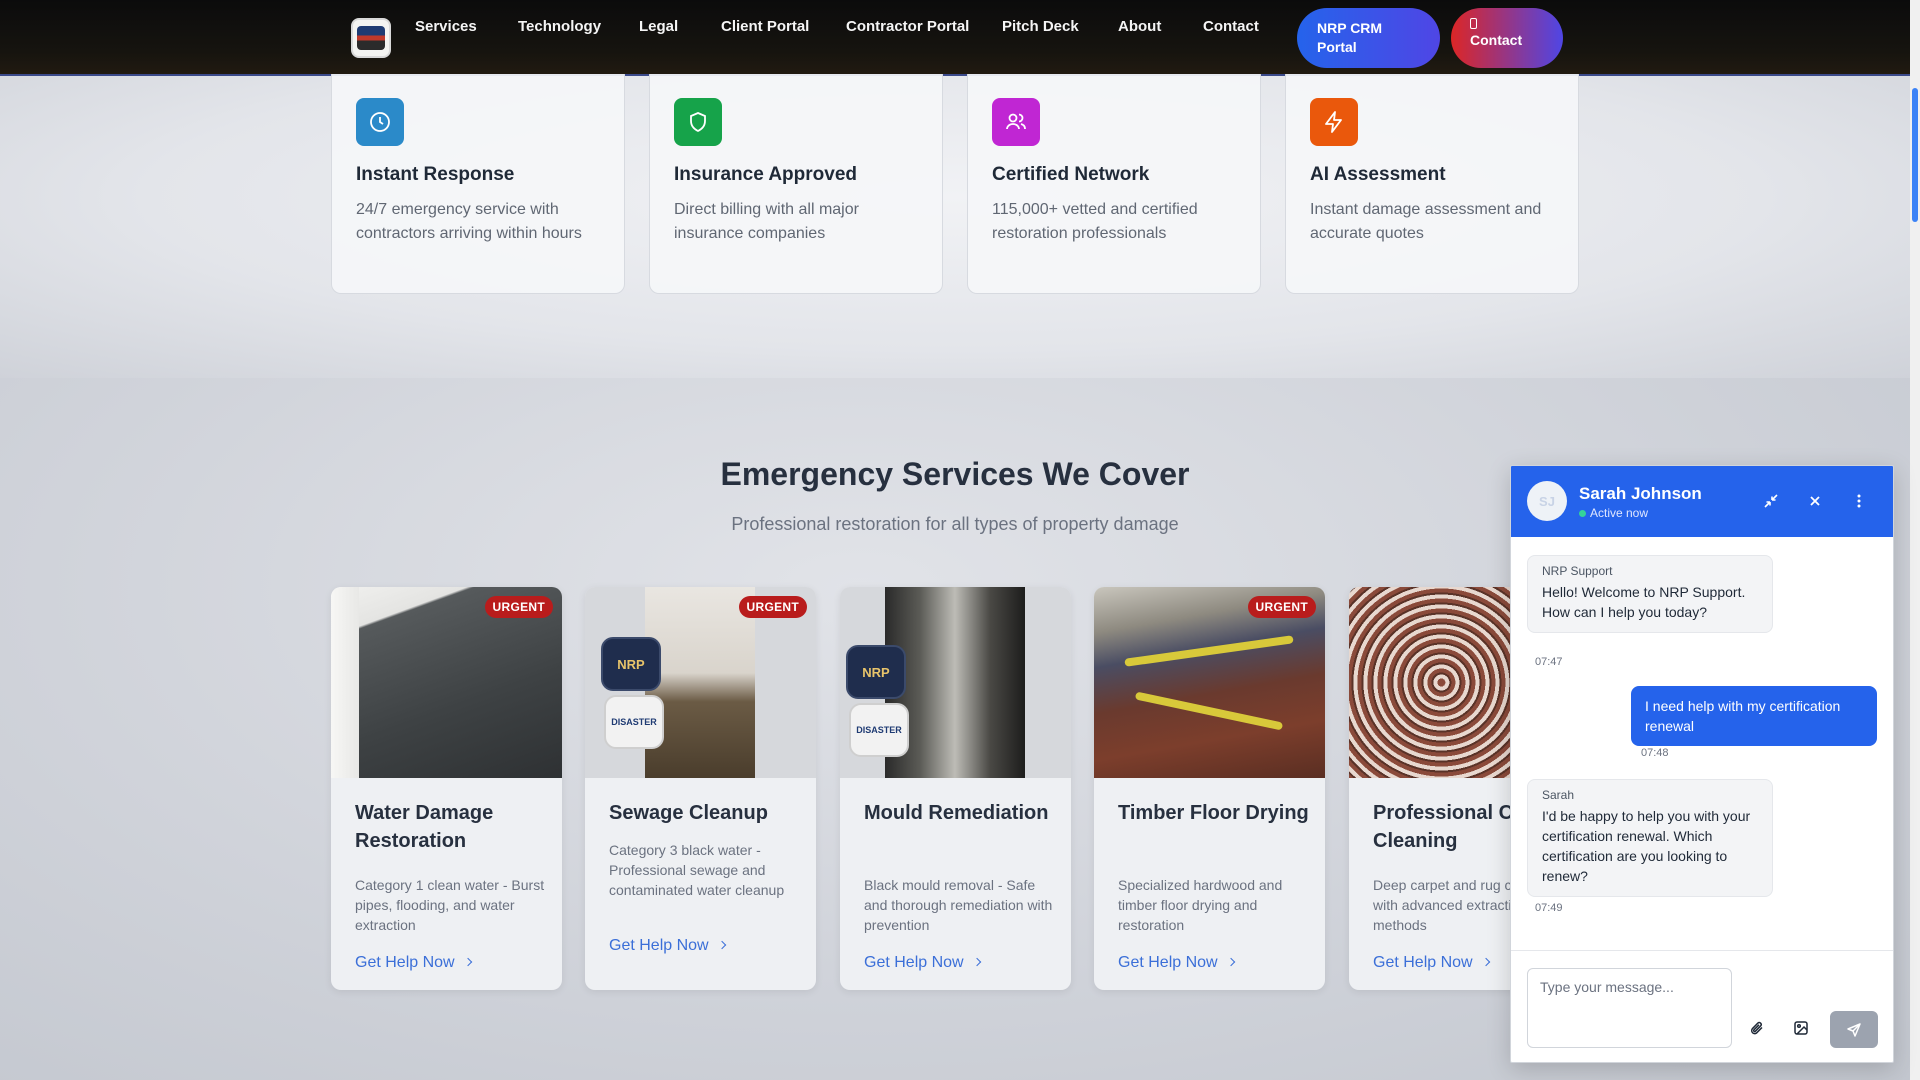 This screenshot has width=1920, height=1080. I want to click on crm-portal-label: NRP CRM Portal, so click(1350, 37).